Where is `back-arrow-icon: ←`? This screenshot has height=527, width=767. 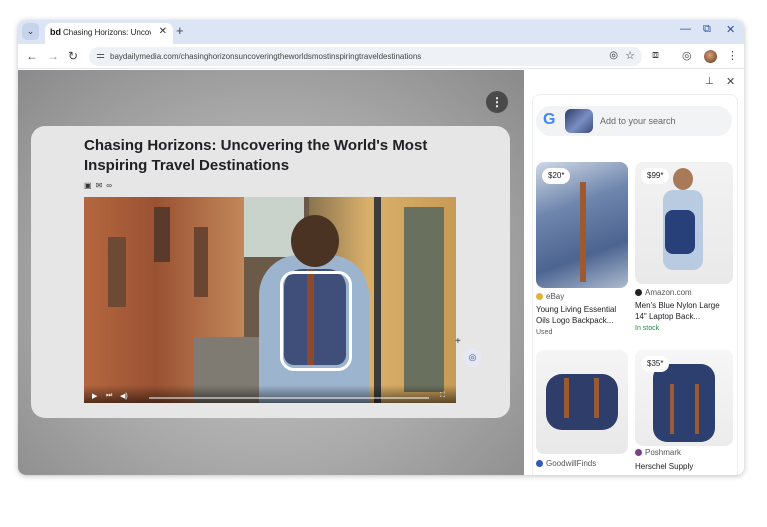
back-arrow-icon: ← is located at coordinates (32, 56).